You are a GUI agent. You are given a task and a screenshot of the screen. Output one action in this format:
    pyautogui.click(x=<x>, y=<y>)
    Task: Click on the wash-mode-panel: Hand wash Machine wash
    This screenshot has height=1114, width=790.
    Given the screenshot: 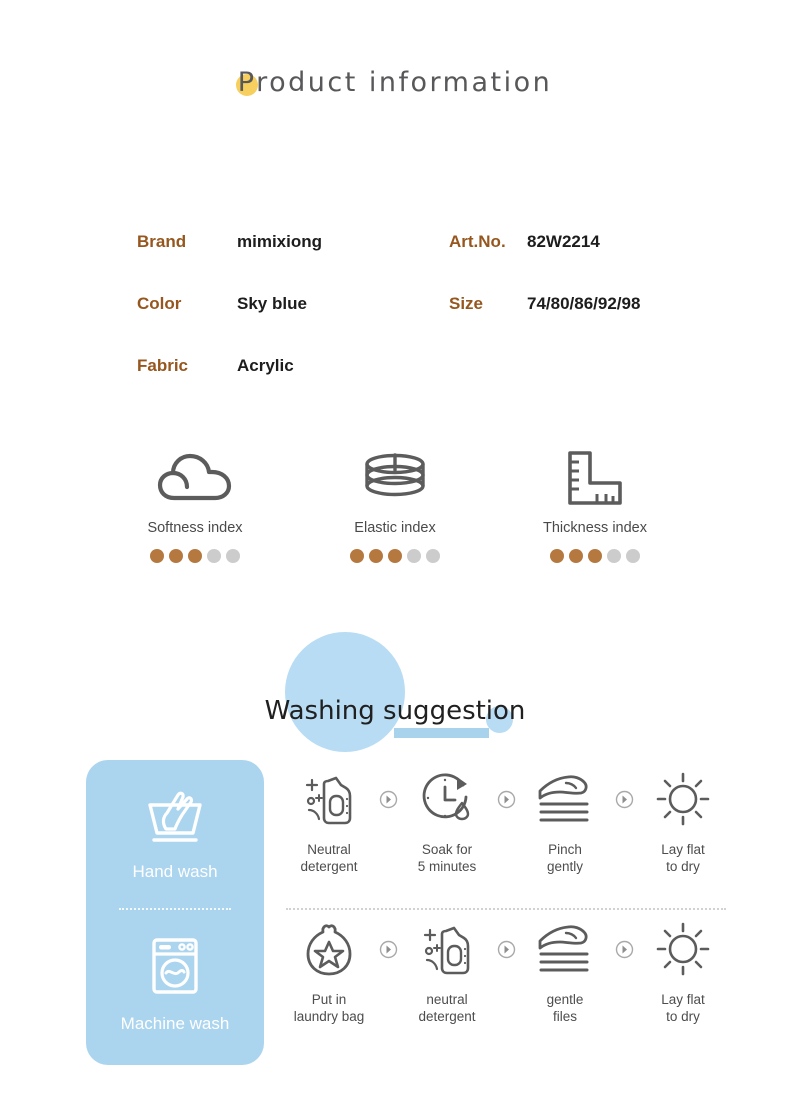 What is the action you would take?
    pyautogui.click(x=175, y=912)
    